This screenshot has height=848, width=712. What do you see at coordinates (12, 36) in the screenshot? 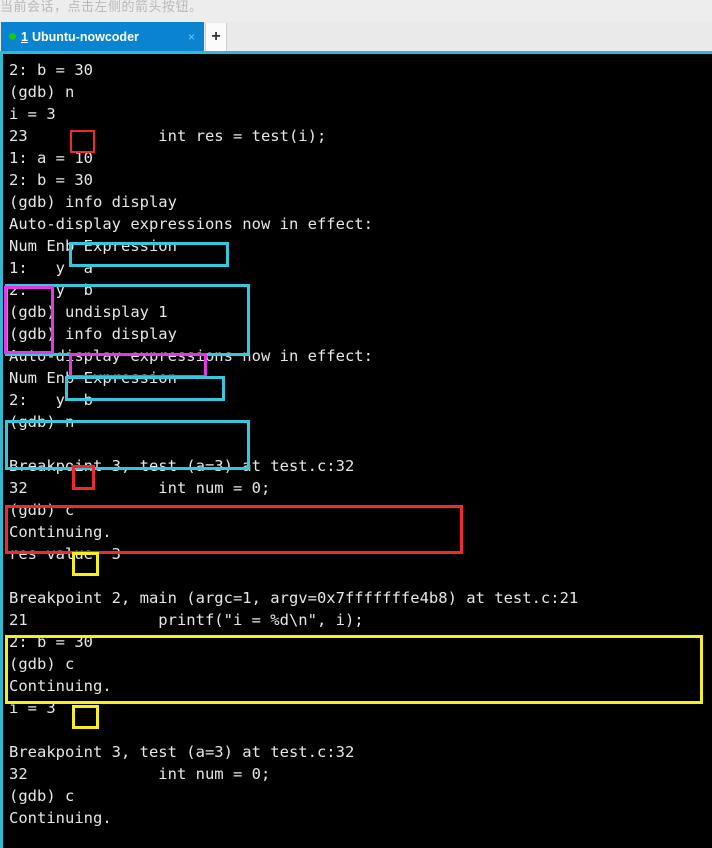
I see `status-dot-icon` at bounding box center [12, 36].